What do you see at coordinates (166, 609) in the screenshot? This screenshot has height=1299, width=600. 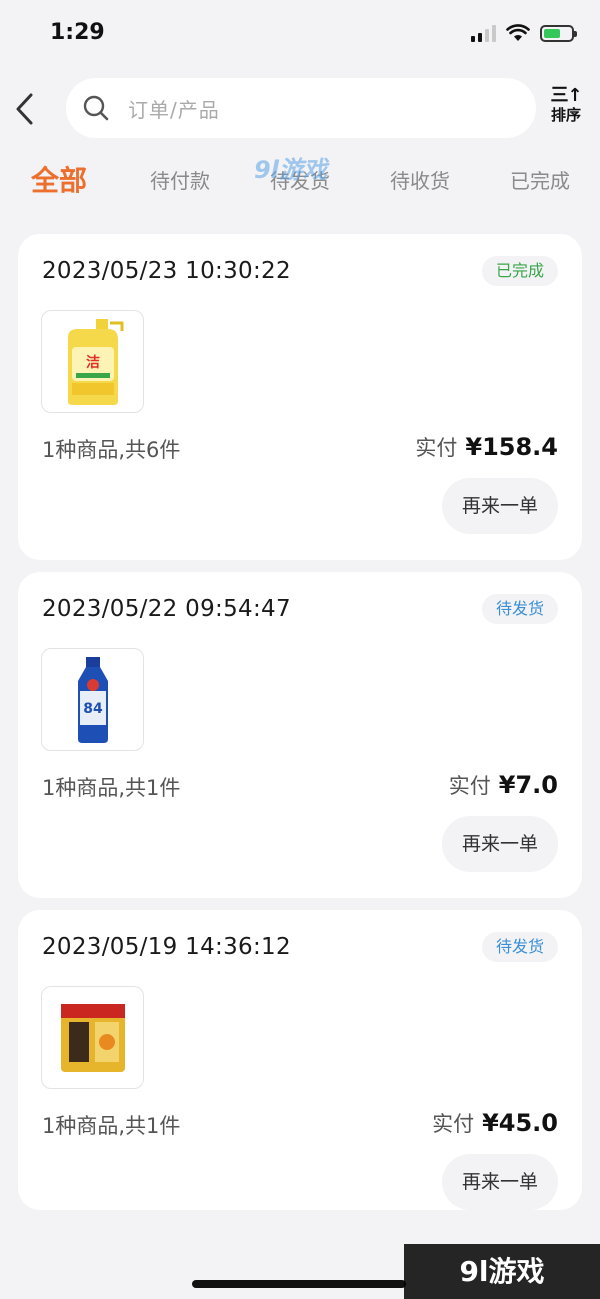 I see `order-time: 2023/05/22 09:54:47` at bounding box center [166, 609].